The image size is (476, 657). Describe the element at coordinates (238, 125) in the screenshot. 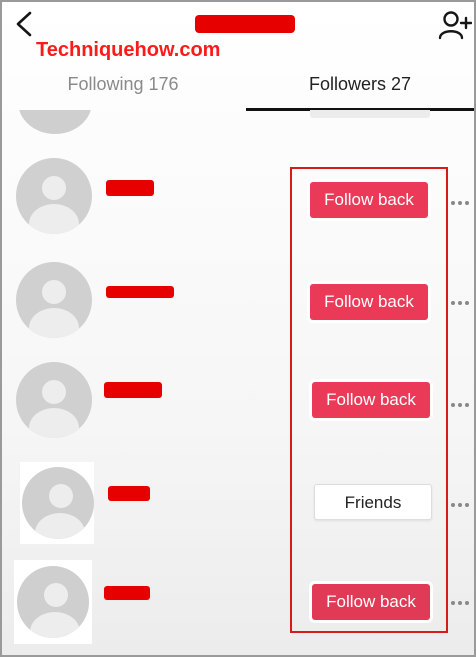

I see `list-item-partial` at that location.